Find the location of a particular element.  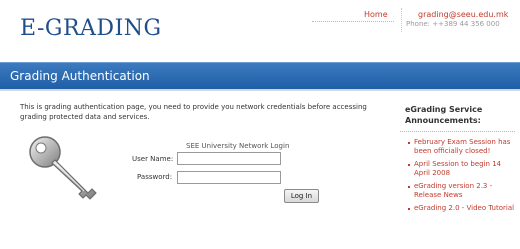

announcement-link: eGrading 2.0 - Video Tutorial is located at coordinates (464, 208).